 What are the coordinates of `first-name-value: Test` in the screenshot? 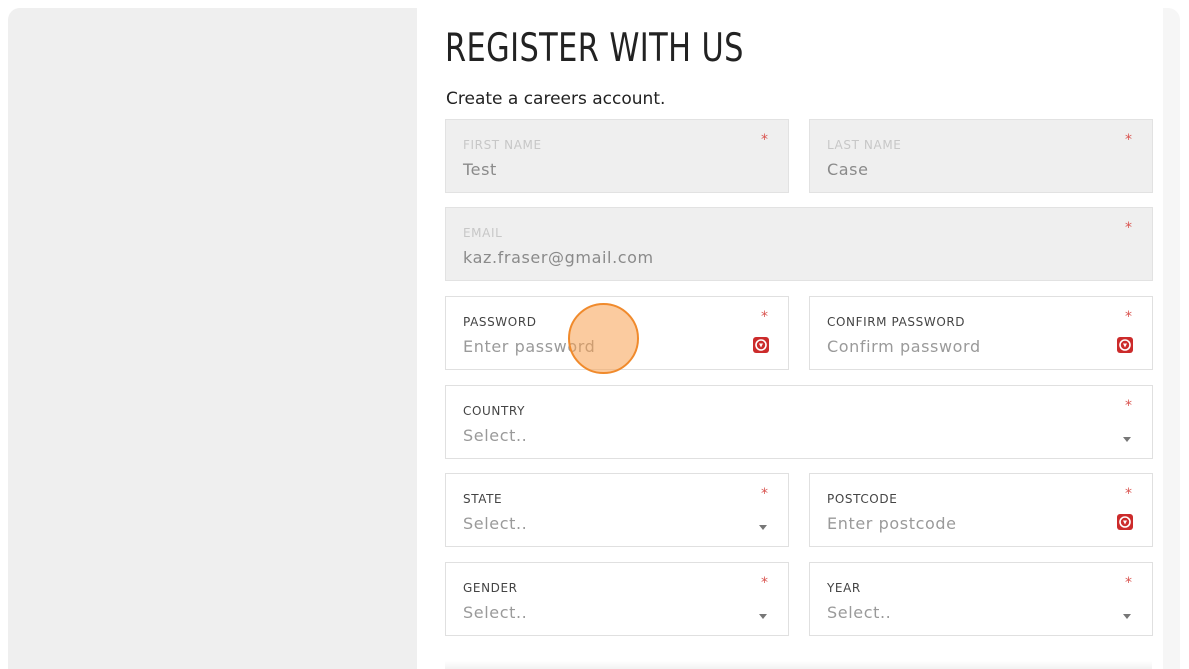 It's located at (480, 169).